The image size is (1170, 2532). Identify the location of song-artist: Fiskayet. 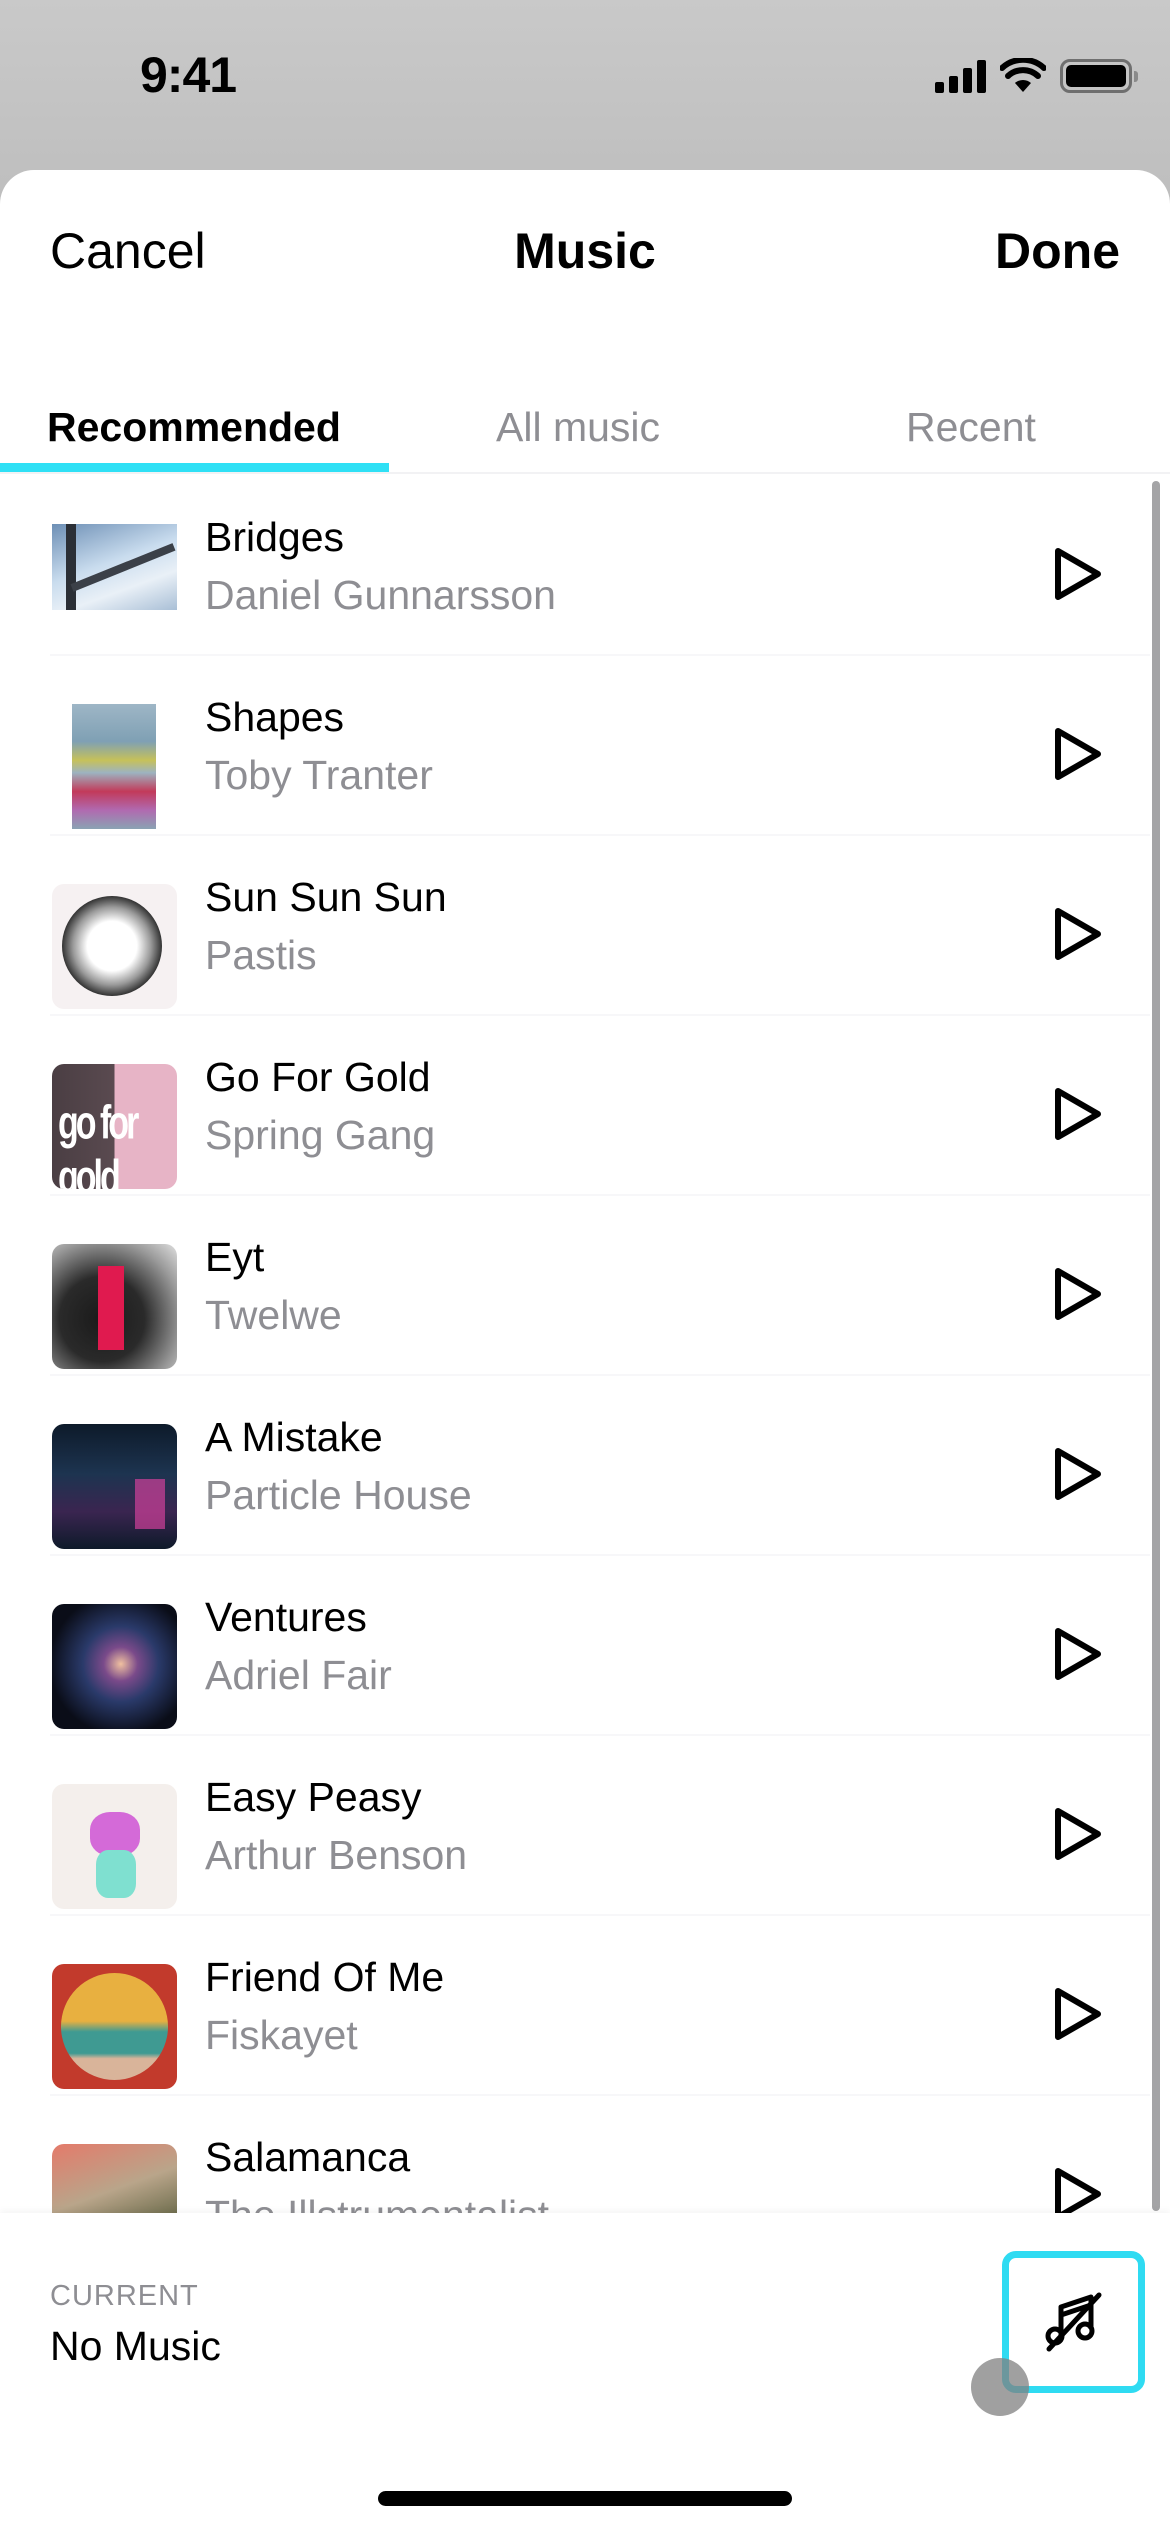
(281, 2035).